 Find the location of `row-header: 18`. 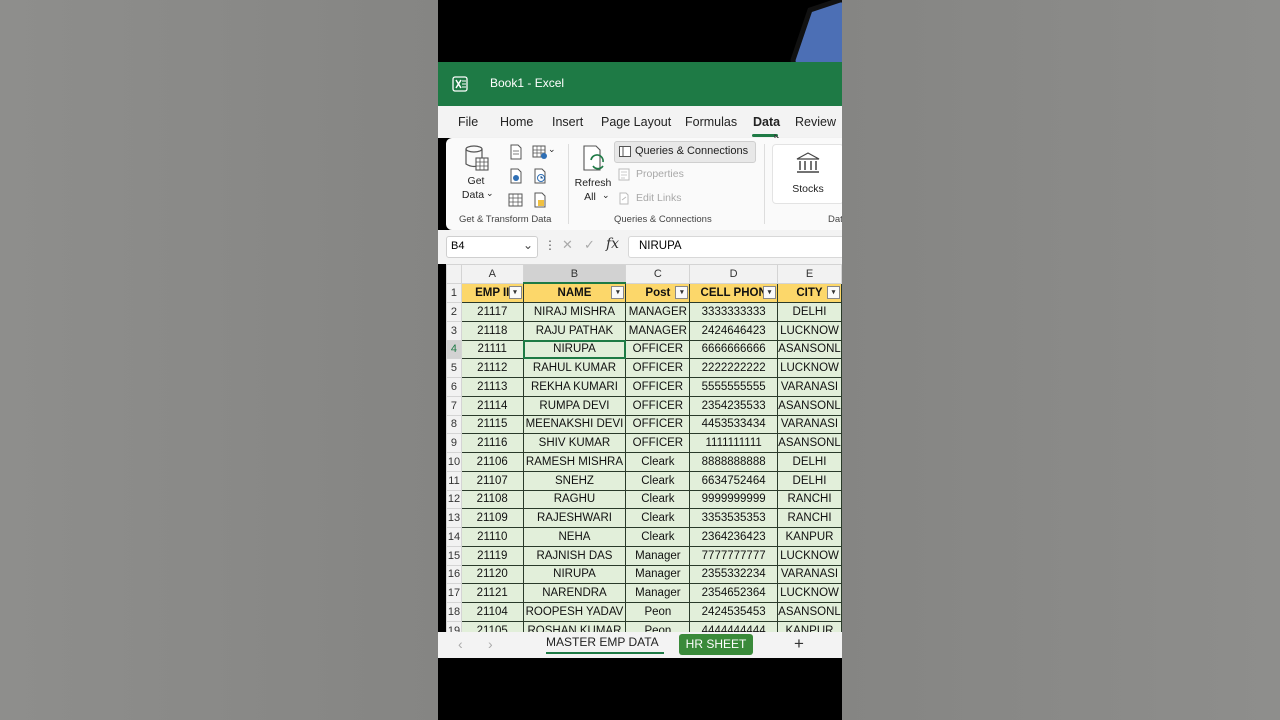

row-header: 18 is located at coordinates (454, 612).